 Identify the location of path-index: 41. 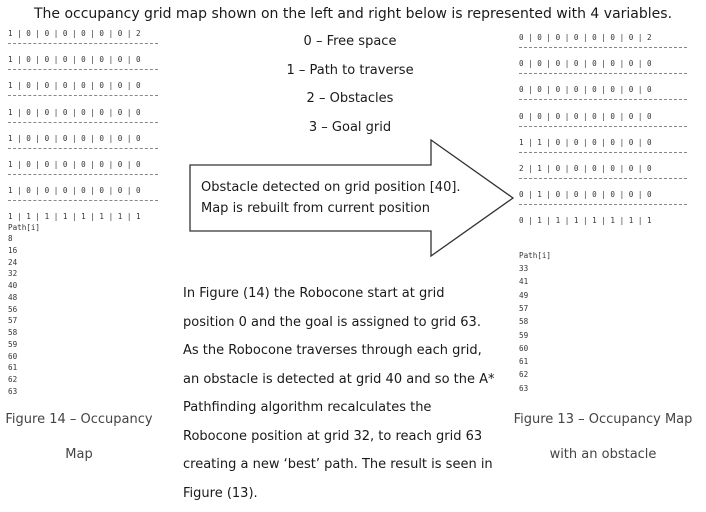
(524, 282).